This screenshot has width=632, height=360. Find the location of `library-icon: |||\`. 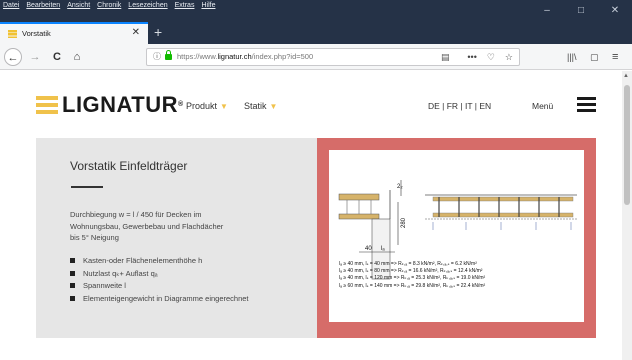

library-icon: |||\ is located at coordinates (572, 57).